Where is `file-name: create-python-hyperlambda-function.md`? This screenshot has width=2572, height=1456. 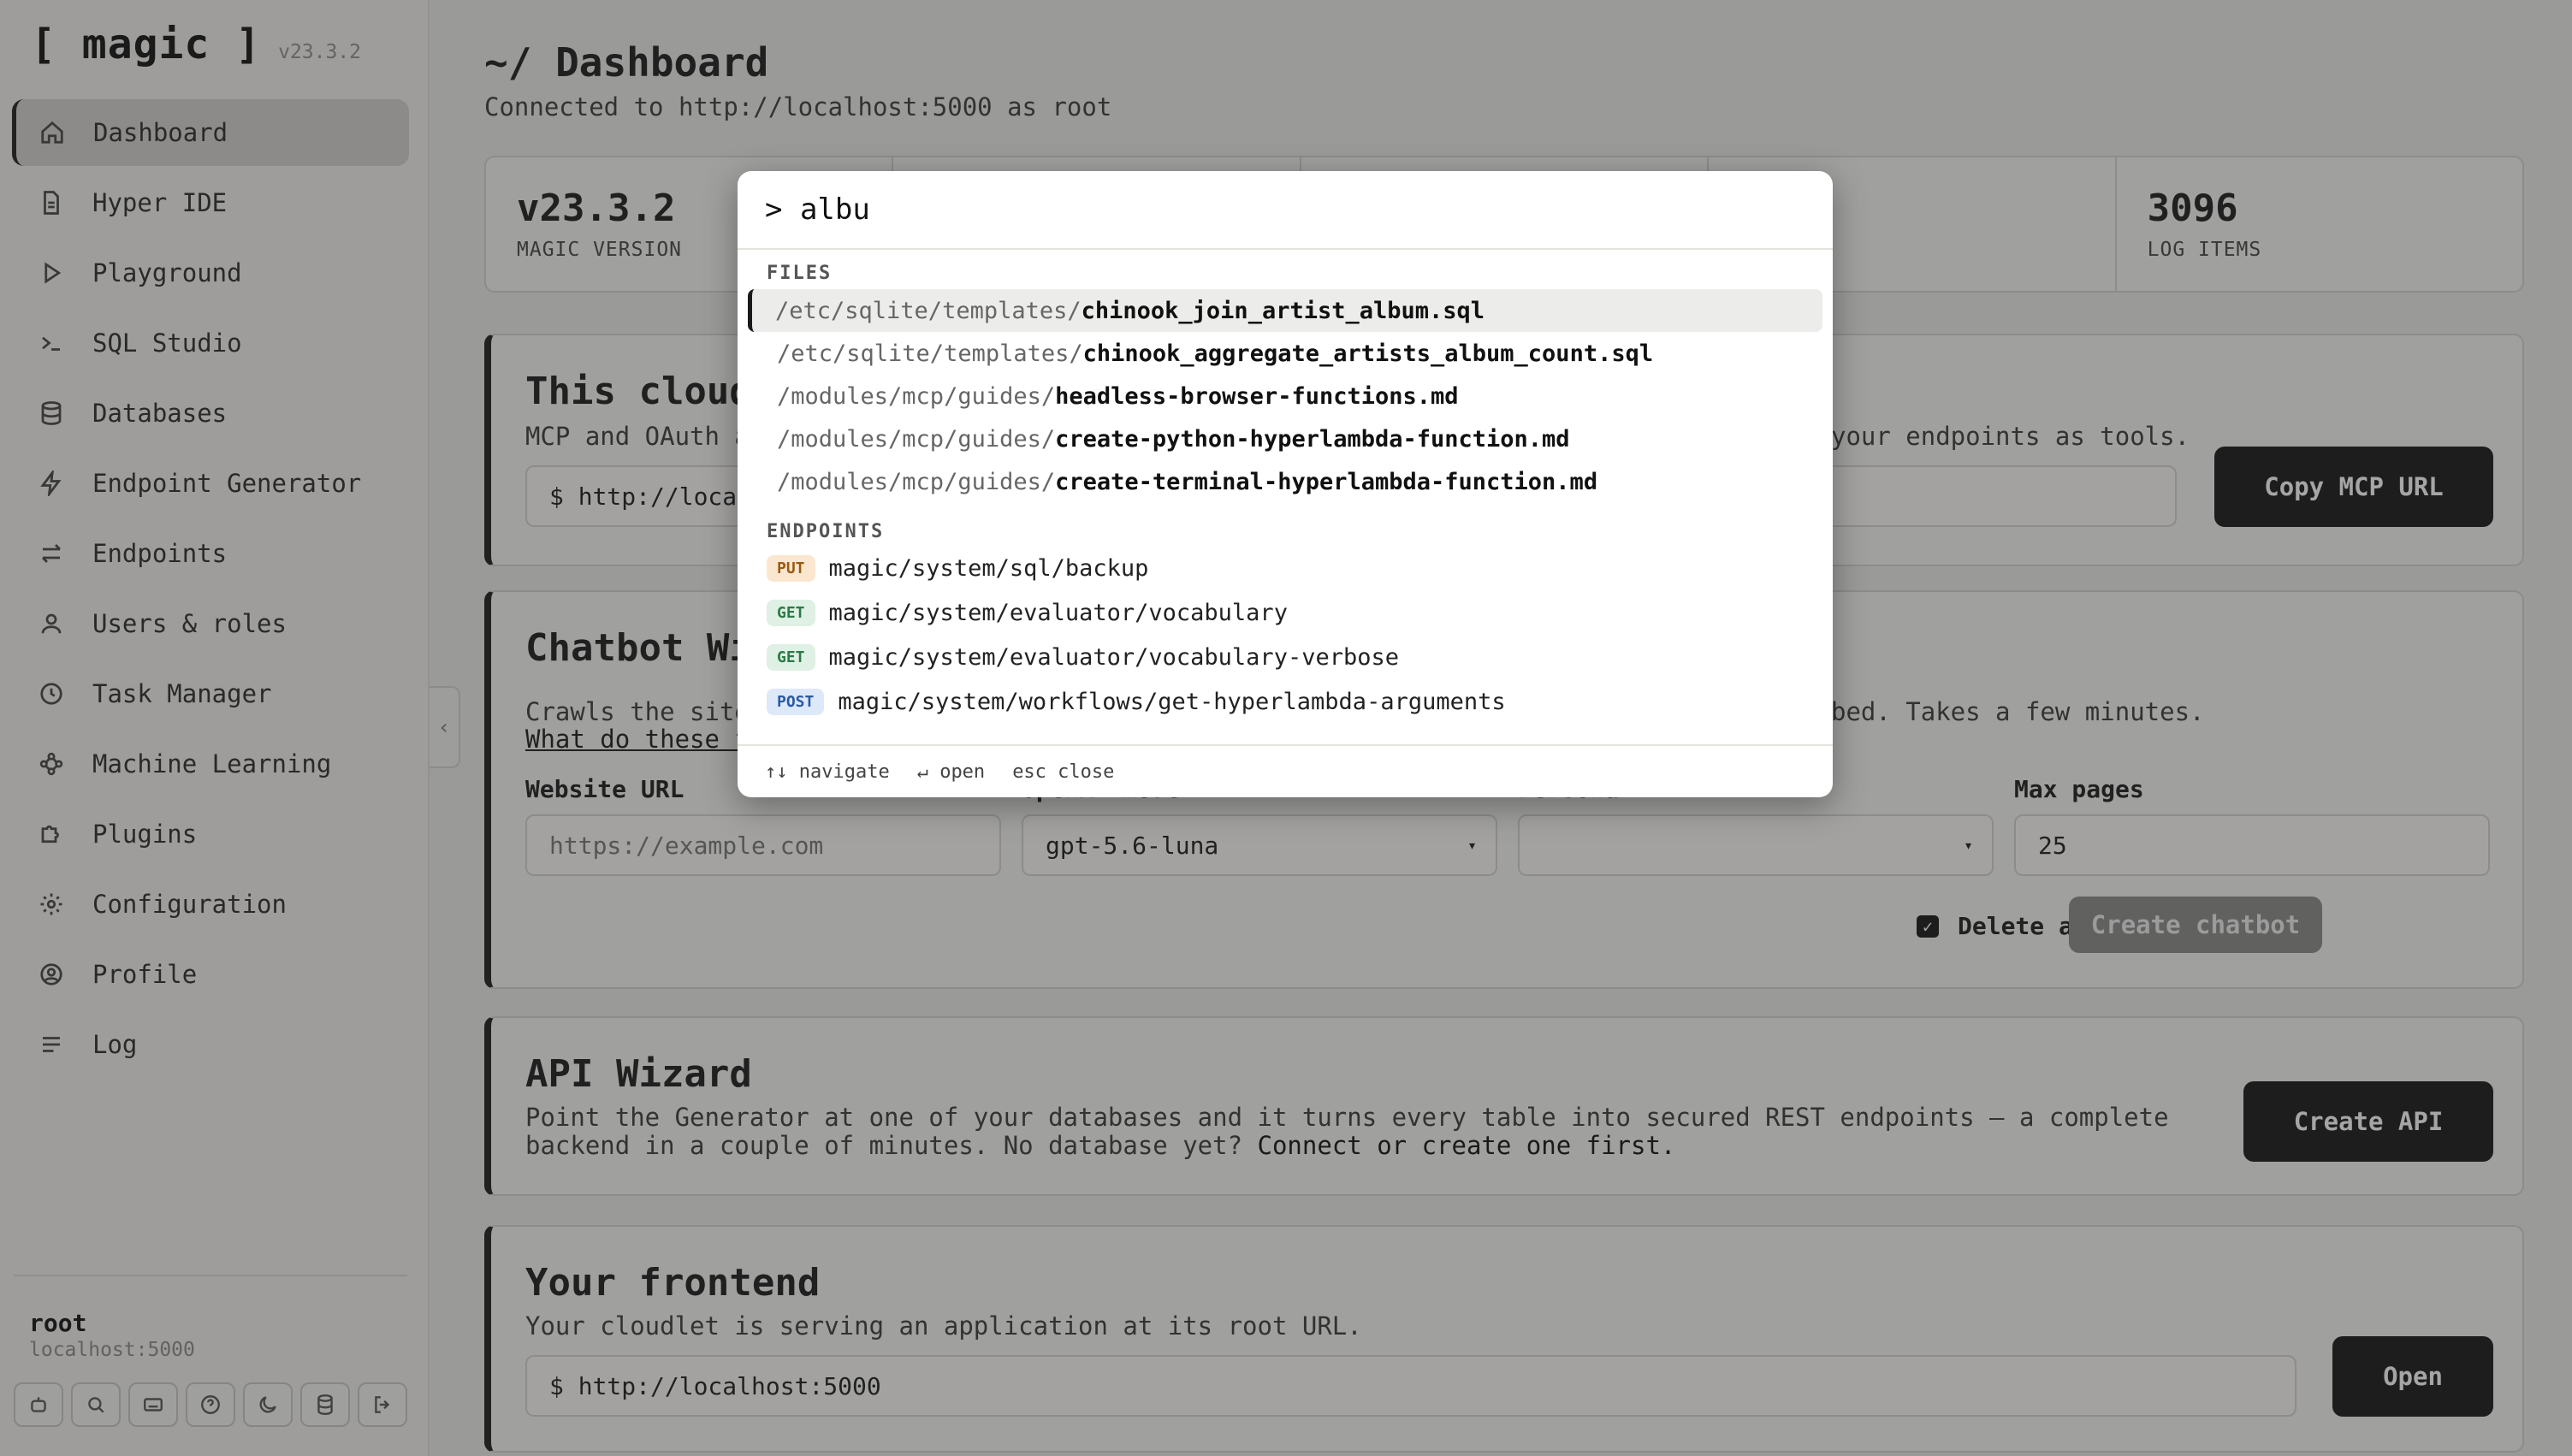 file-name: create-python-hyperlambda-function.md is located at coordinates (1312, 439).